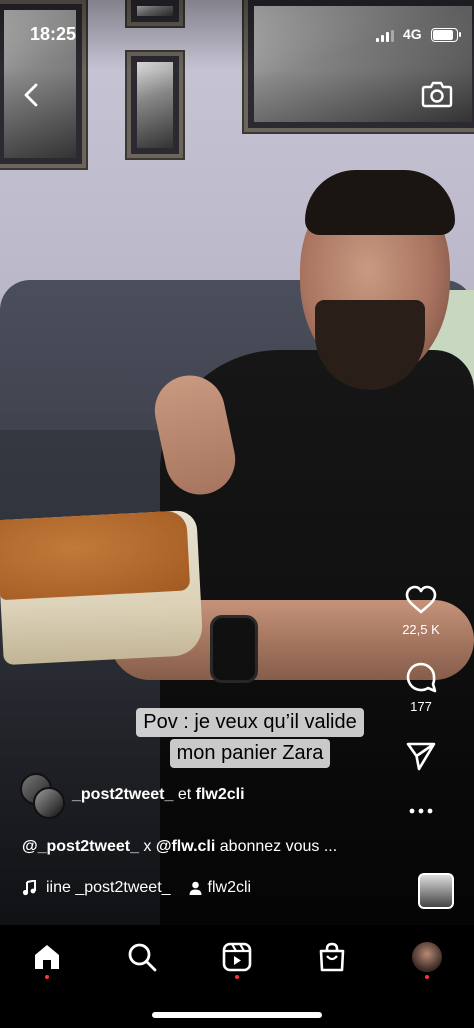 The image size is (474, 1028). Describe the element at coordinates (220, 794) in the screenshot. I see `author-secondary: flw2cli` at that location.